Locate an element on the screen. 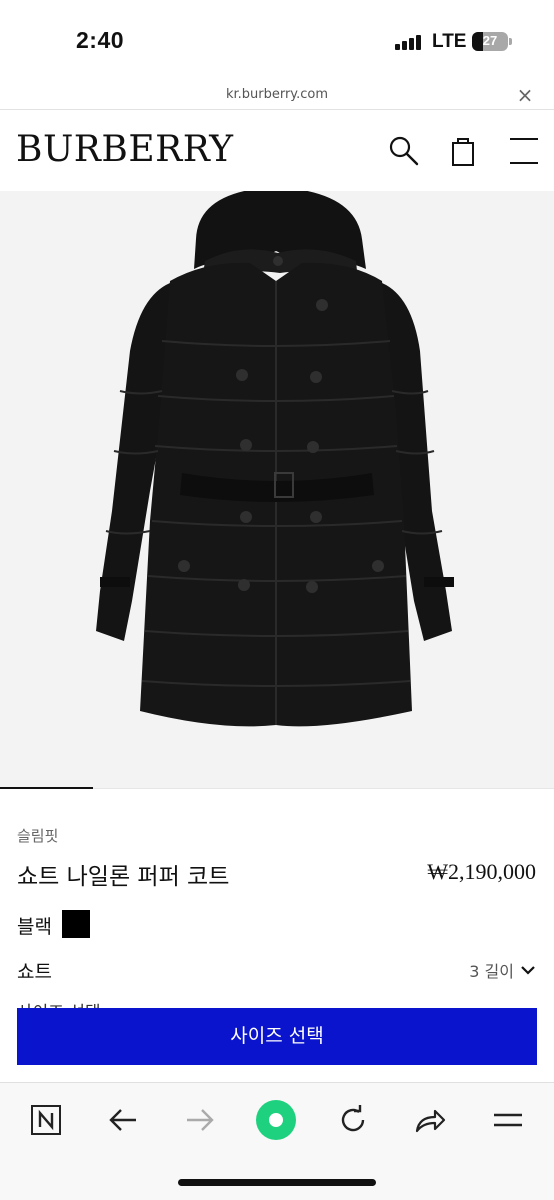  close-icon: × is located at coordinates (525, 95).